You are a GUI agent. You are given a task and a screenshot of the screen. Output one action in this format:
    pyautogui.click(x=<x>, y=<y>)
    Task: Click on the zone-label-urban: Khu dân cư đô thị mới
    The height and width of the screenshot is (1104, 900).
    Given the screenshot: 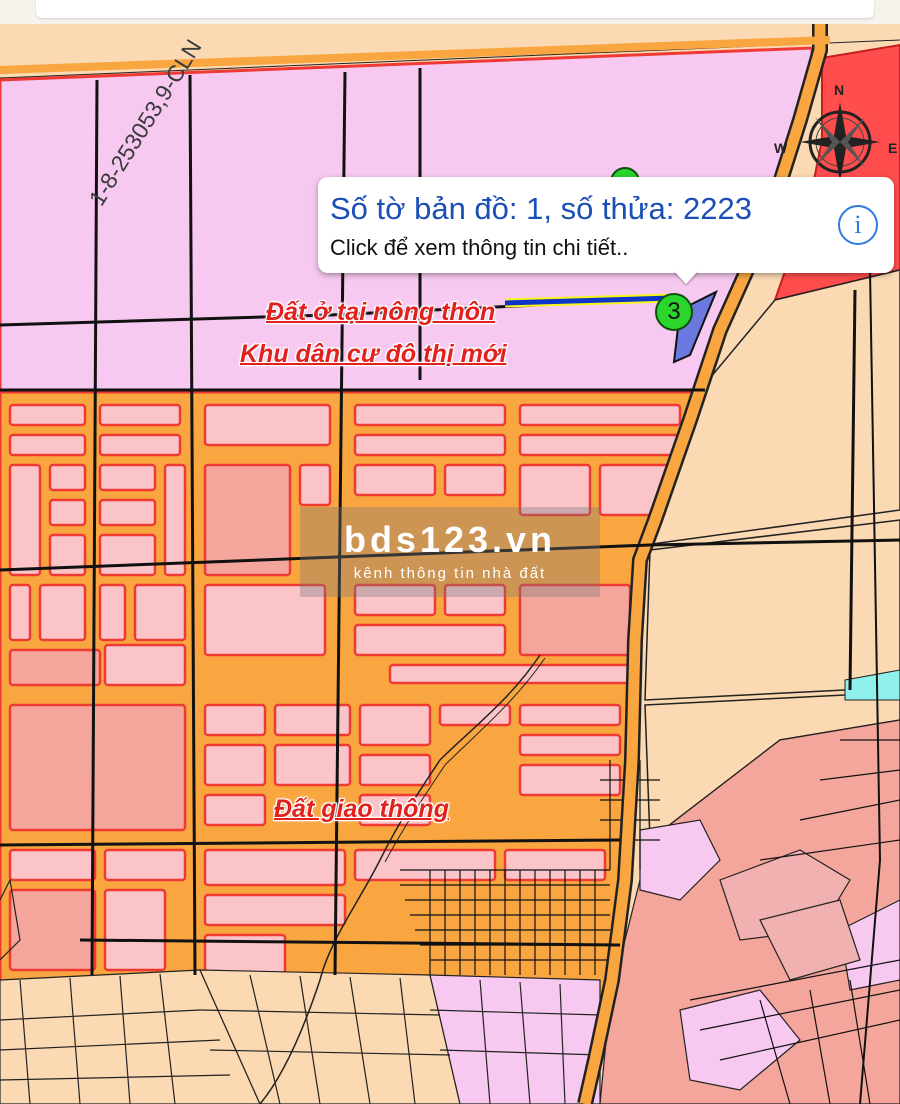 What is the action you would take?
    pyautogui.click(x=373, y=354)
    